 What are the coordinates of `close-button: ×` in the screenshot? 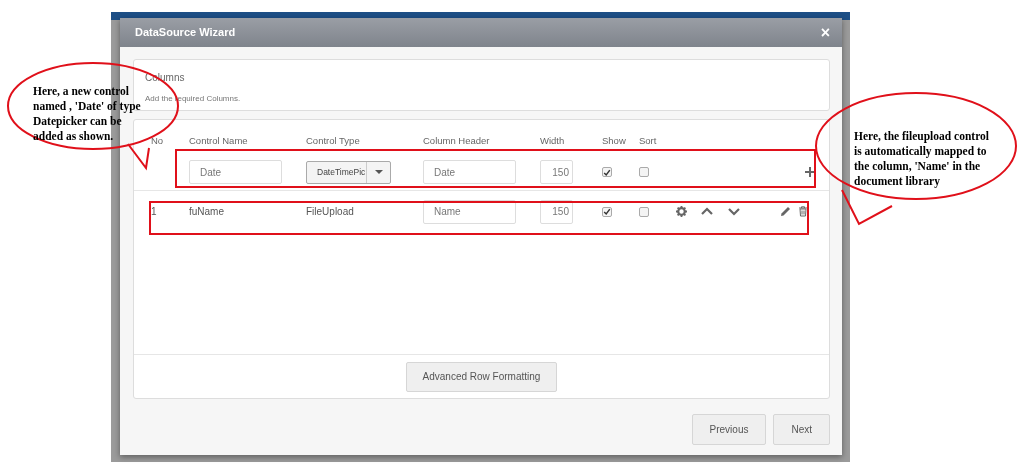 It's located at (825, 32).